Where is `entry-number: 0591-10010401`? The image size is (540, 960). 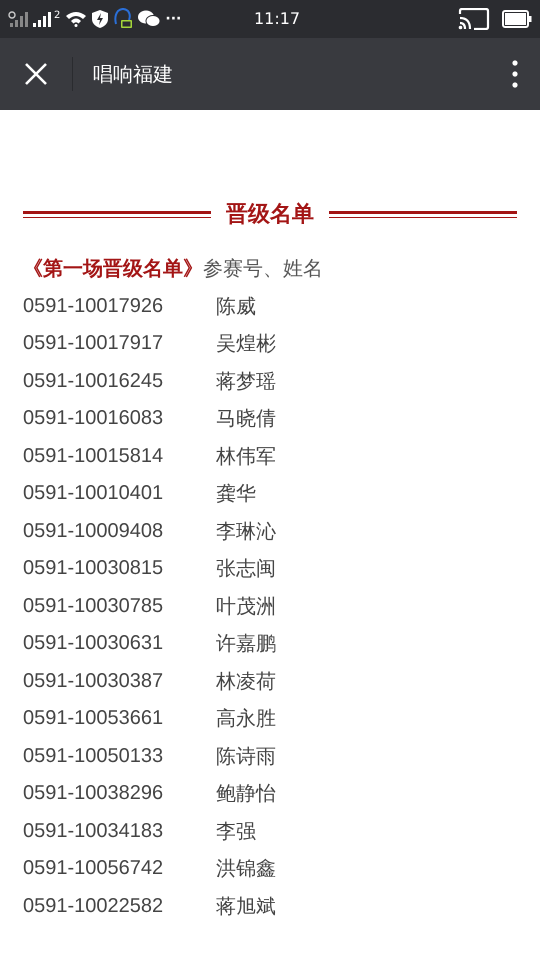
entry-number: 0591-10010401 is located at coordinates (93, 493).